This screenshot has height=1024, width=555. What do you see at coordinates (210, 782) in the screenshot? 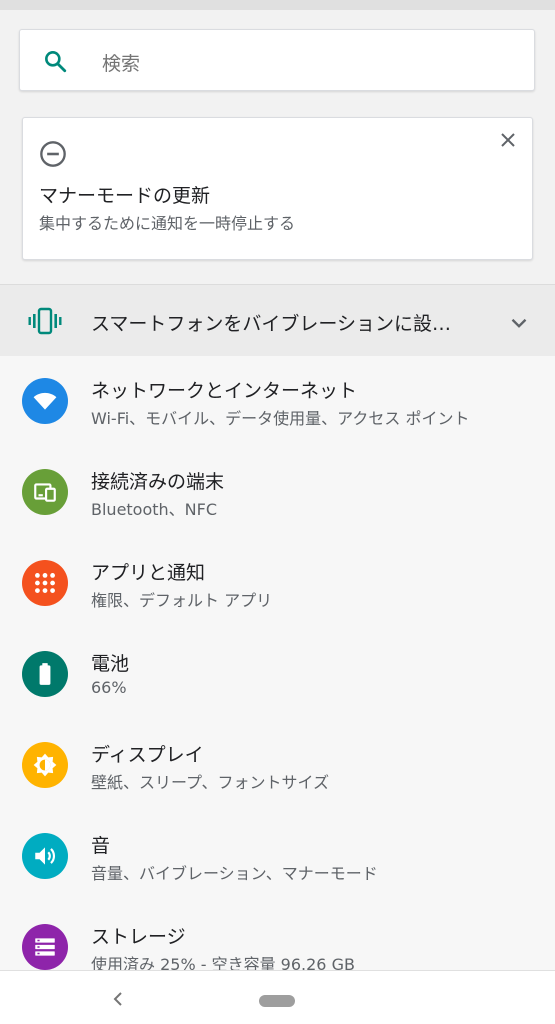
I see `settings-item-subtitle: 壁紙、スリープ、フォントサイズ` at bounding box center [210, 782].